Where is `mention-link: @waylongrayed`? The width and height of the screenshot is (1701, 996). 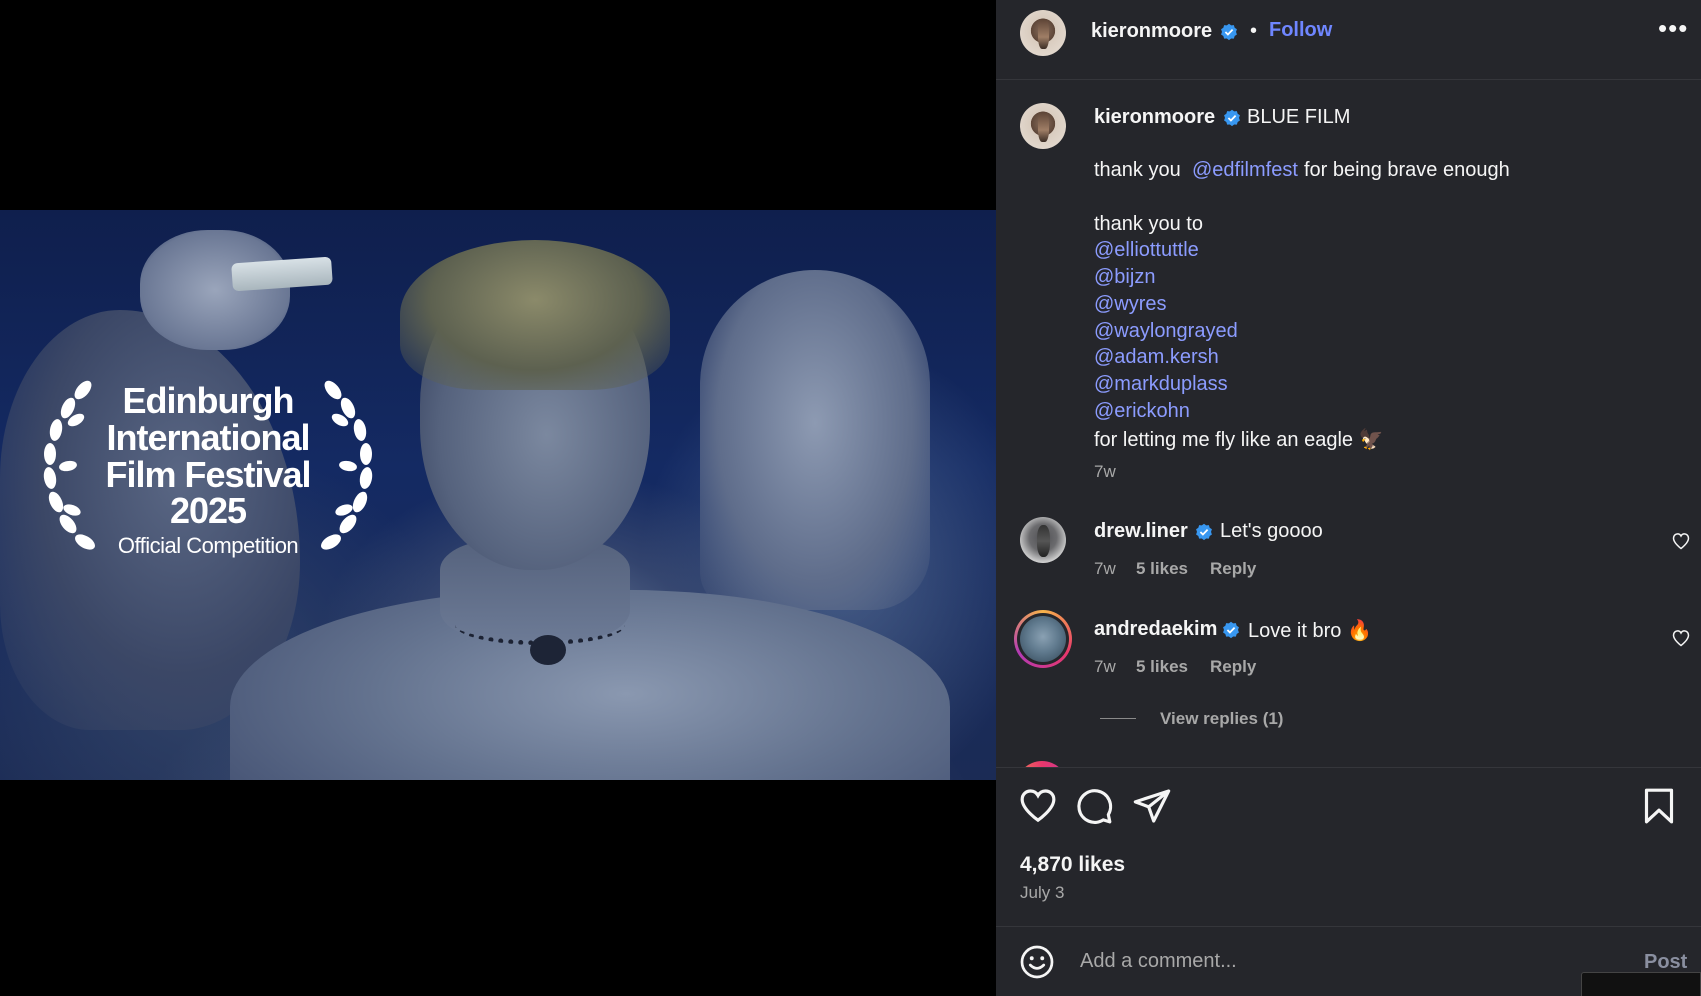
mention-link: @waylongrayed is located at coordinates (1166, 331).